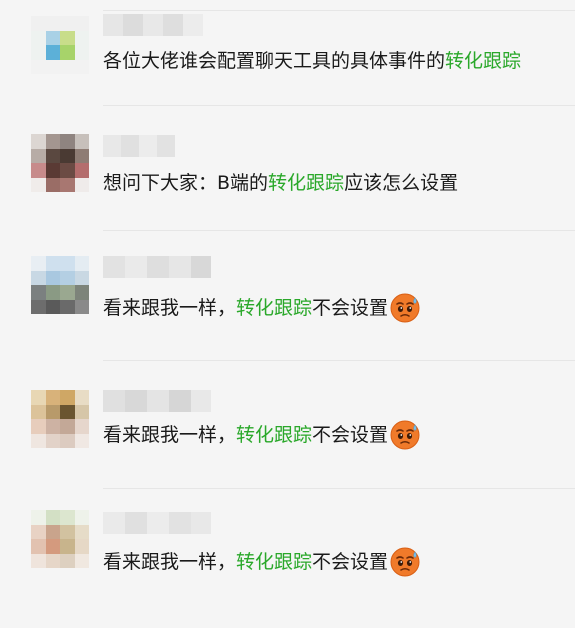 Image resolution: width=575 pixels, height=628 pixels. I want to click on comment-text-before: 各位大佬谁会配置聊天工具的具体事件的, so click(274, 61).